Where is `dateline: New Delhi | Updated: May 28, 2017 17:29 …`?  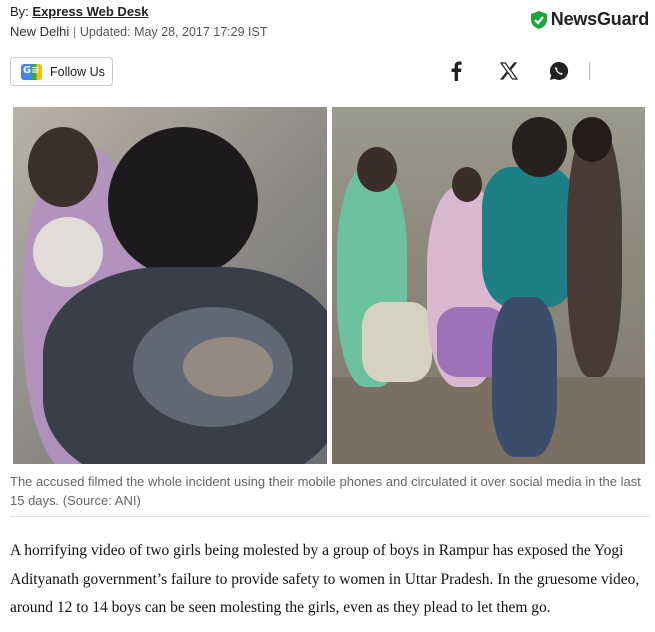 dateline: New Delhi | Updated: May 28, 2017 17:29 … is located at coordinates (138, 31).